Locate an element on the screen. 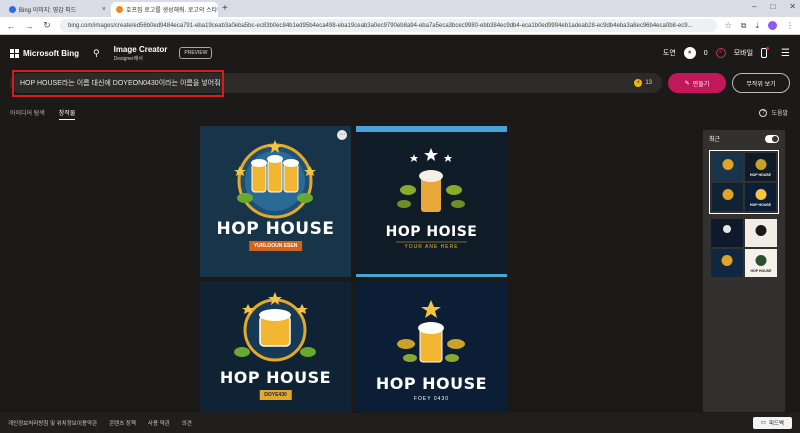  footer-link-terms: 사용 약관 is located at coordinates (159, 423).